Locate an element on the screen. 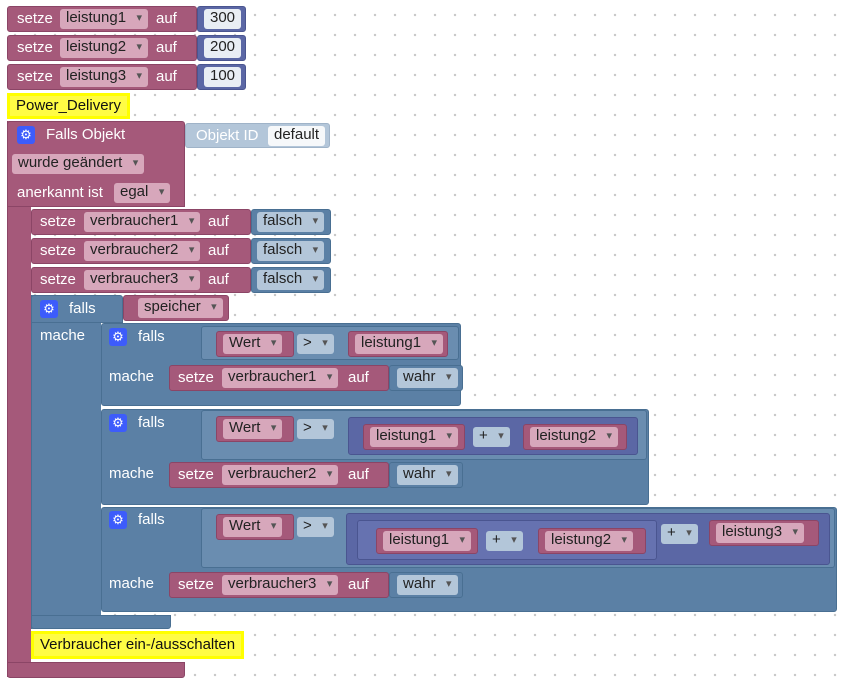 This screenshot has width=844, height=682. arith-block-outer: leistung1 + leistung2 + leistung3 is located at coordinates (588, 539).